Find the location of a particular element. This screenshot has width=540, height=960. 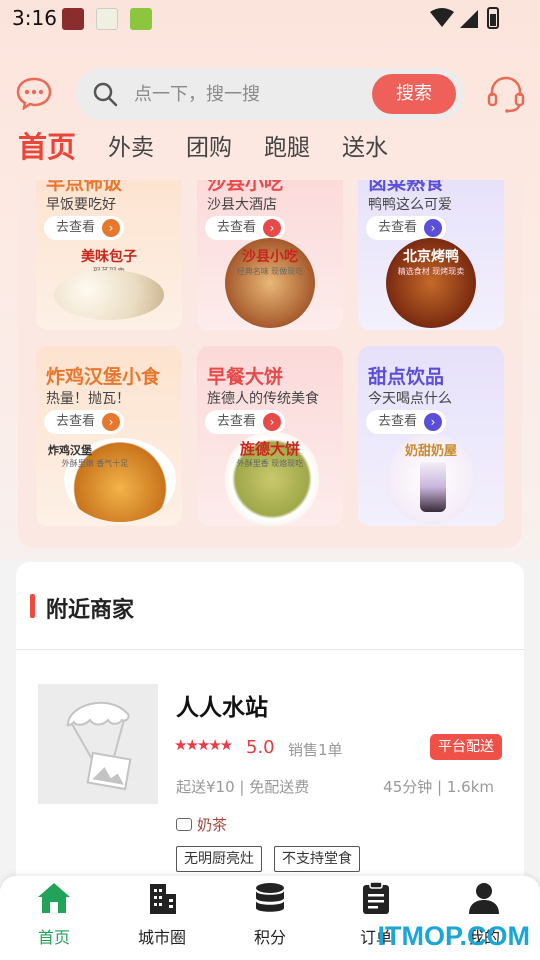

status-icons is located at coordinates (464, 18).